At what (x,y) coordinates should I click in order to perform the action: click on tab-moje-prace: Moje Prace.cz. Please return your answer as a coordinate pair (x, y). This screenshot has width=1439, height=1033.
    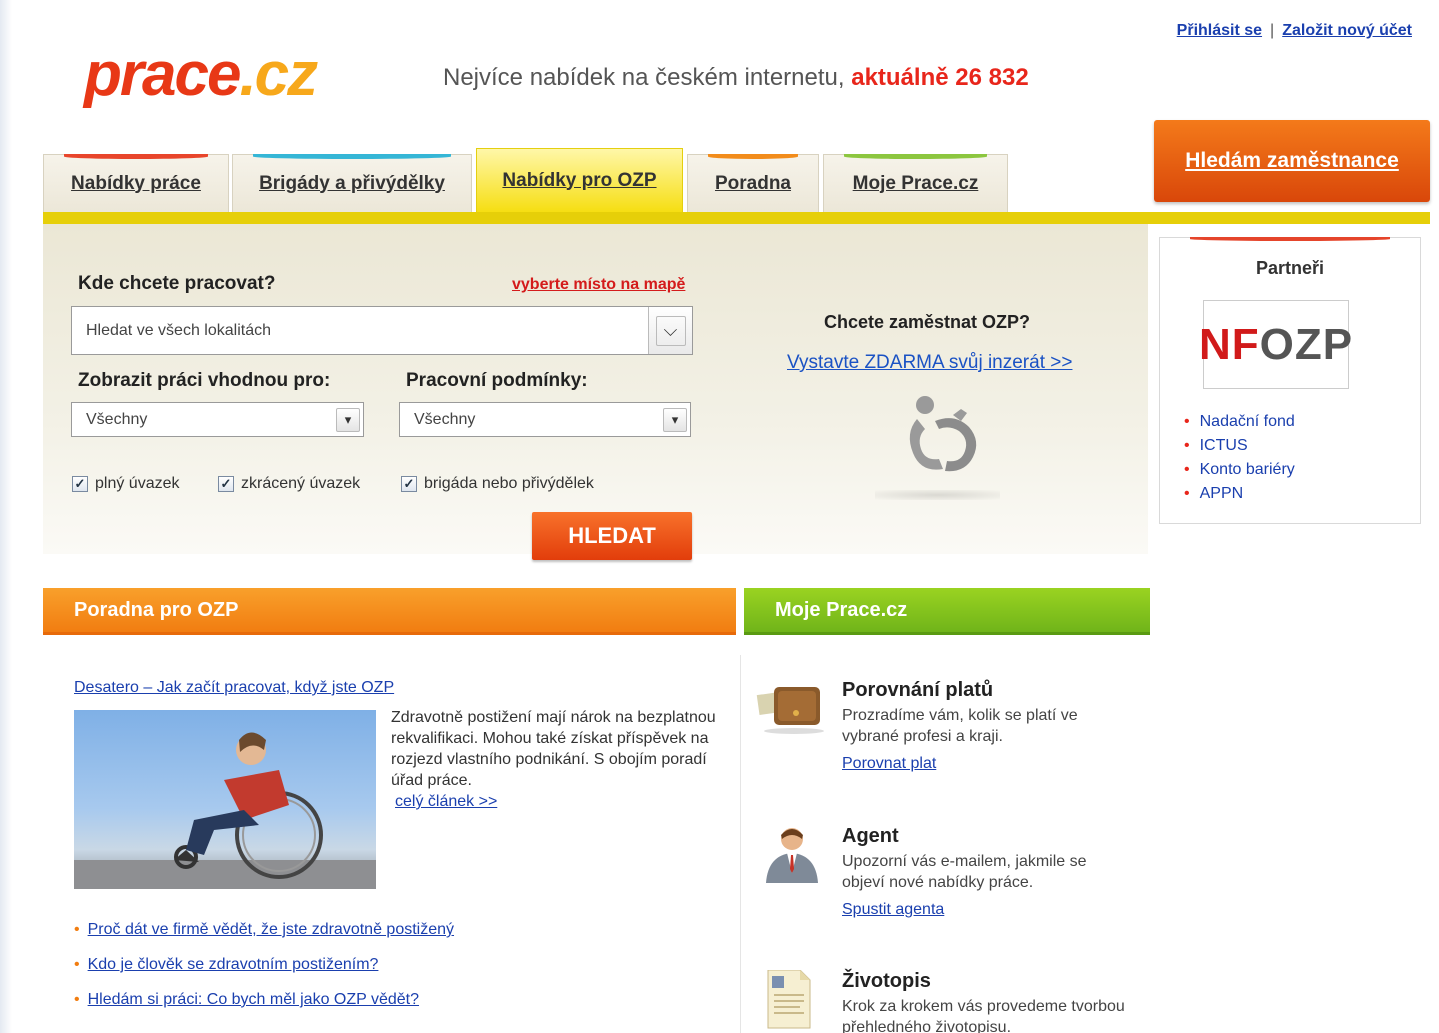
    Looking at the image, I should click on (915, 183).